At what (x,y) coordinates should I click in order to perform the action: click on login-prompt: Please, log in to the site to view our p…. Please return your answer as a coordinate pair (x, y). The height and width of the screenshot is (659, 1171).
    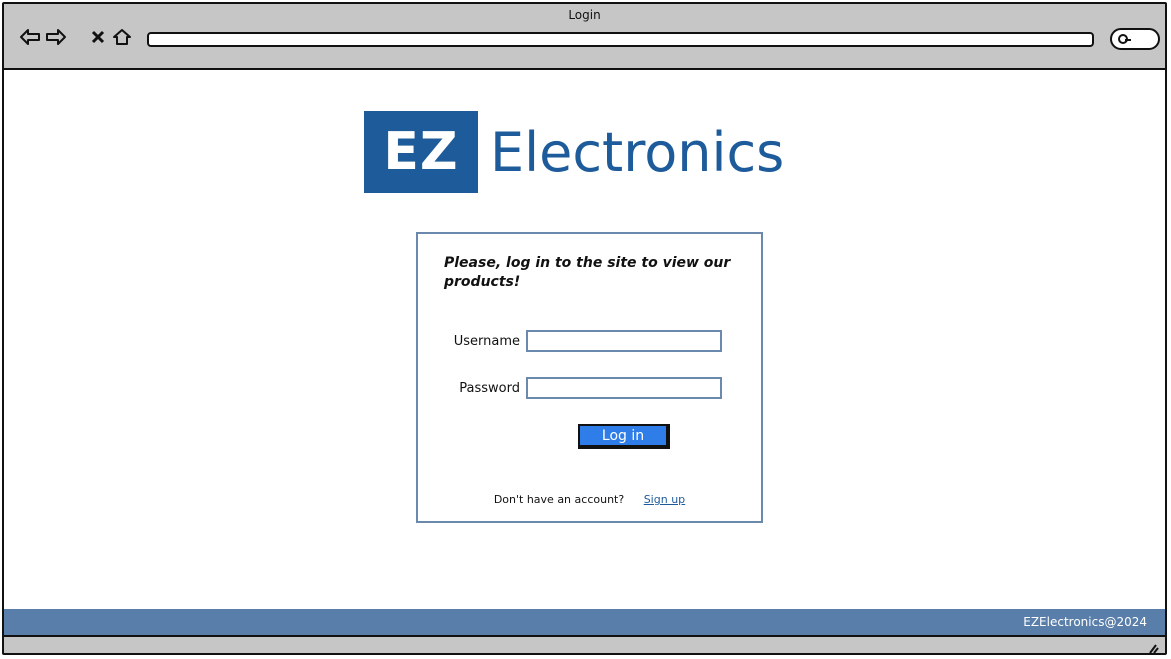
    Looking at the image, I should click on (587, 272).